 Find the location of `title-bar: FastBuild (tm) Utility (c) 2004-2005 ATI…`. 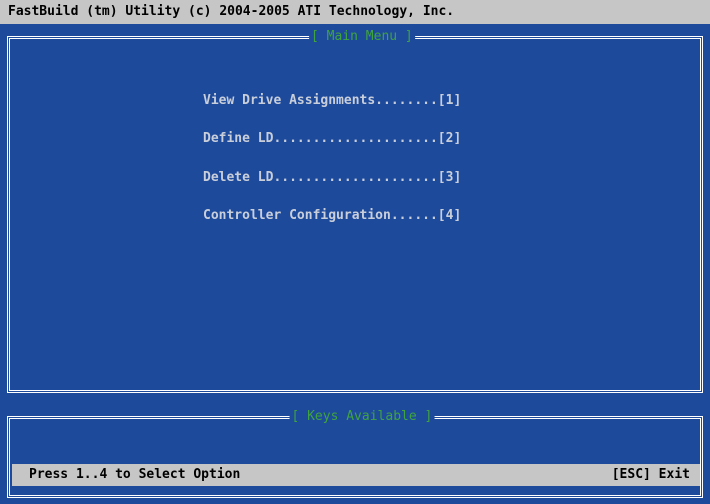

title-bar: FastBuild (tm) Utility (c) 2004-2005 ATI… is located at coordinates (355, 12).